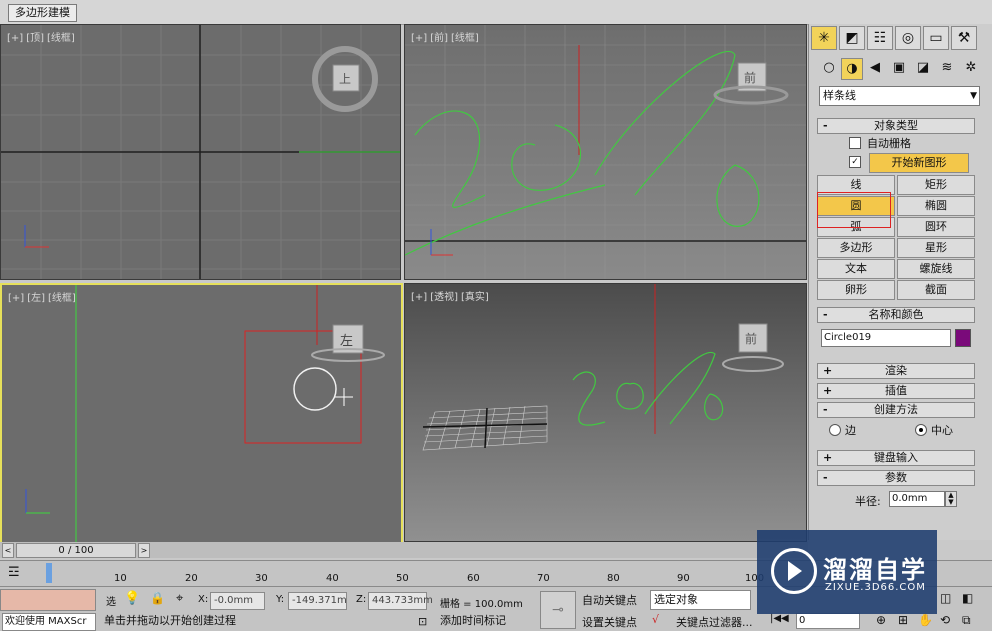 This screenshot has width=992, height=631. Describe the element at coordinates (655, 619) in the screenshot. I see `key-filter-icon: √` at that location.